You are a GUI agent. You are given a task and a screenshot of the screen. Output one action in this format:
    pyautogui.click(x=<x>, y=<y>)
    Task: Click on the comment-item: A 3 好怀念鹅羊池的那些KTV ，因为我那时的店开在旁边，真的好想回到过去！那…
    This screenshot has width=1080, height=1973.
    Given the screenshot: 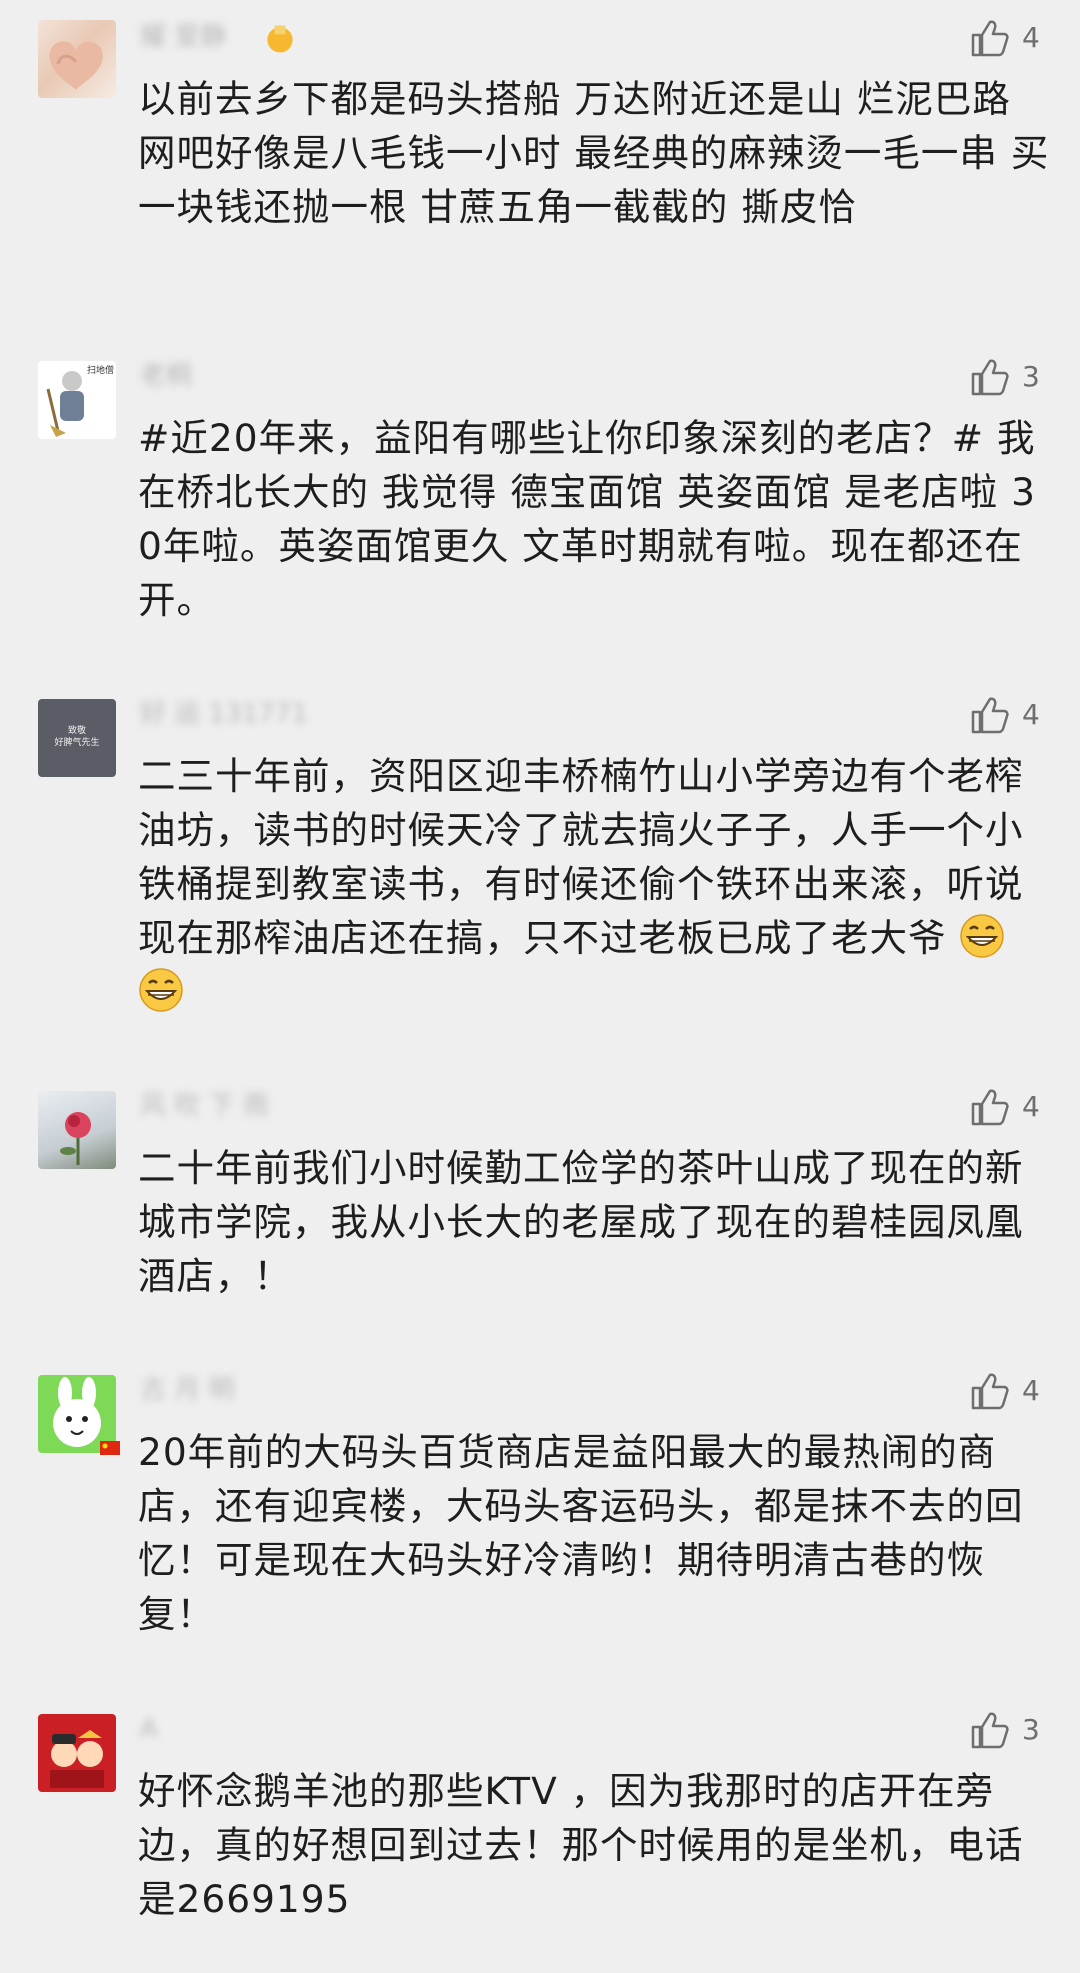 What is the action you would take?
    pyautogui.click(x=540, y=1838)
    